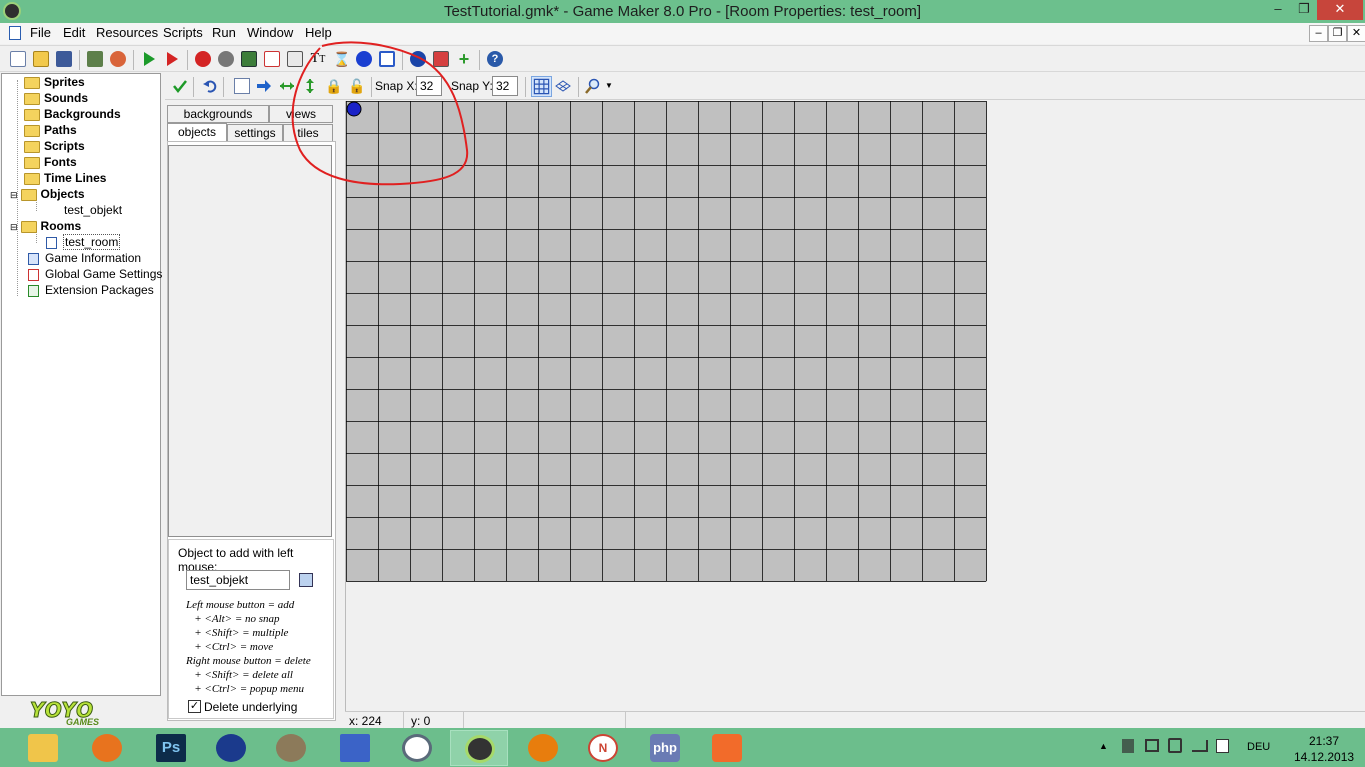  I want to click on taskbar-photoshop: Ps, so click(171, 748).